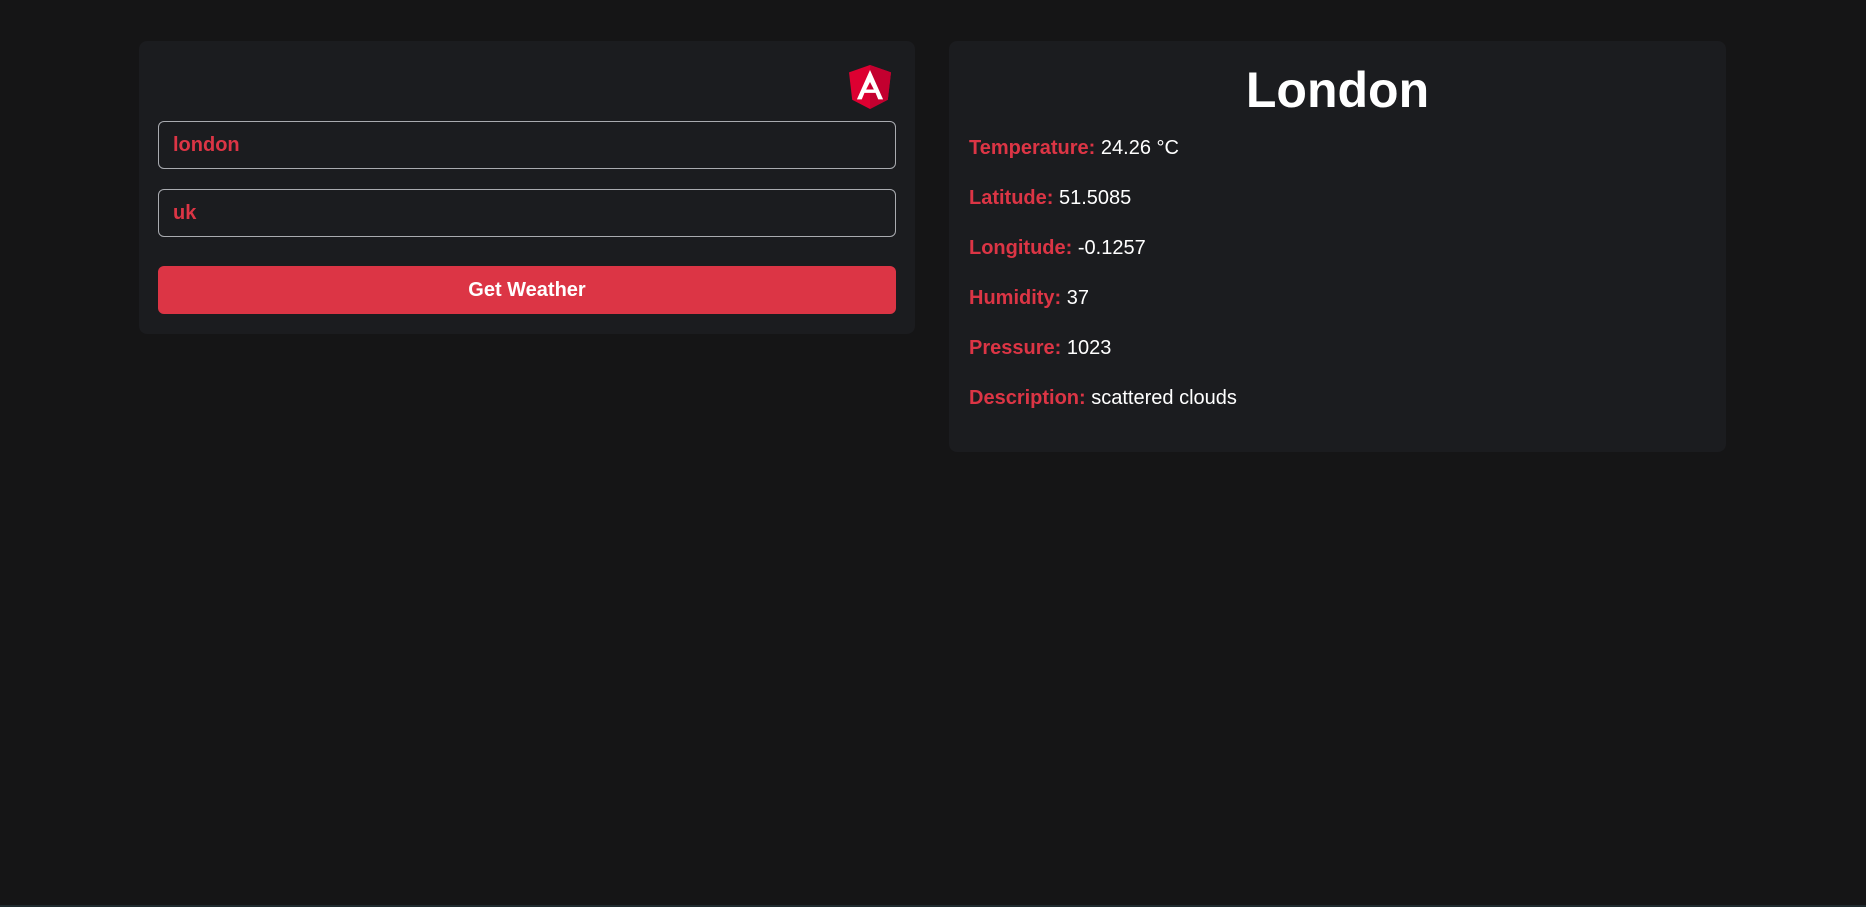 This screenshot has width=1866, height=907. Describe the element at coordinates (1078, 298) in the screenshot. I see `humidity-value: 37` at that location.